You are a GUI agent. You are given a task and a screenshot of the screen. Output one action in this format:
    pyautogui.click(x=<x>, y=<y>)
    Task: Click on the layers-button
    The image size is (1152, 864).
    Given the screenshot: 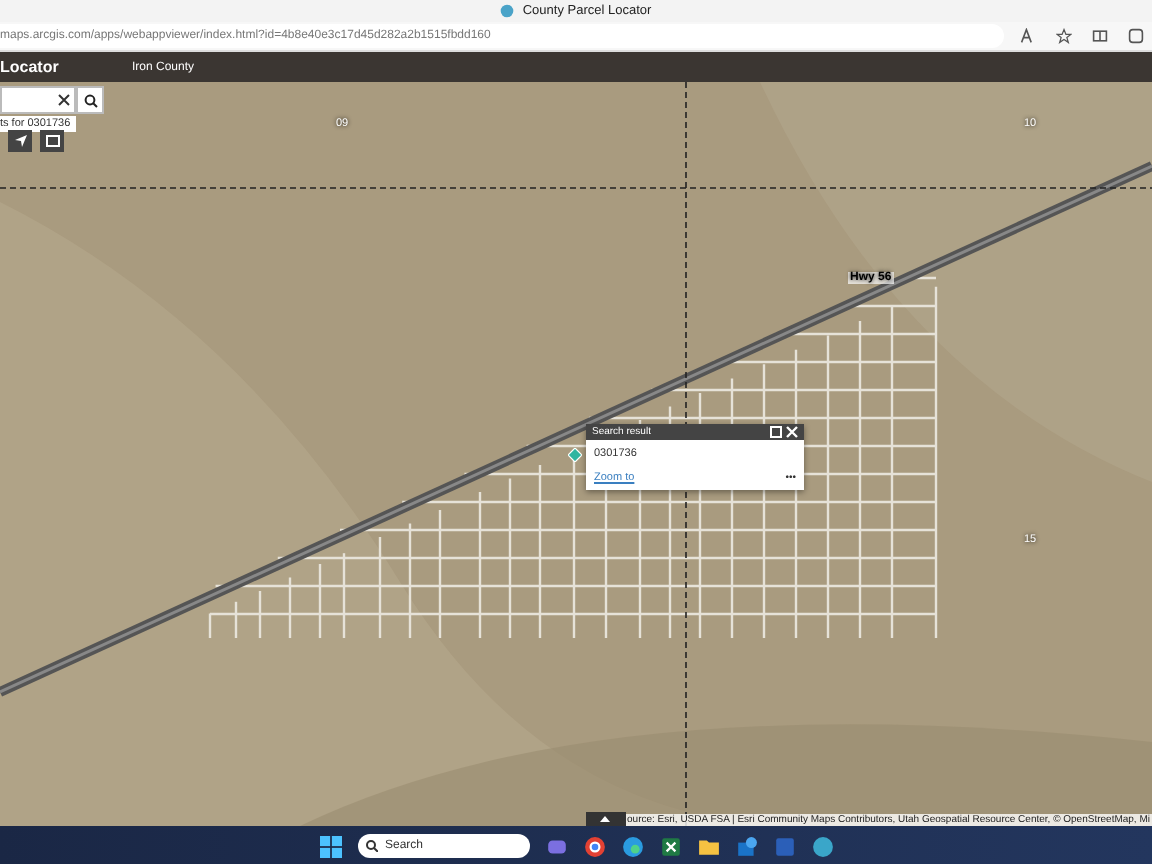 What is the action you would take?
    pyautogui.click(x=52, y=141)
    